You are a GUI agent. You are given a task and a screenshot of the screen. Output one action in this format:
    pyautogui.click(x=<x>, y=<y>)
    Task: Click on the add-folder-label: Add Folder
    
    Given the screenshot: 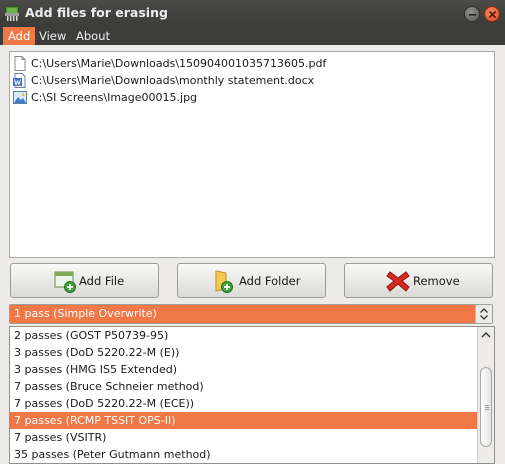 What is the action you would take?
    pyautogui.click(x=270, y=281)
    